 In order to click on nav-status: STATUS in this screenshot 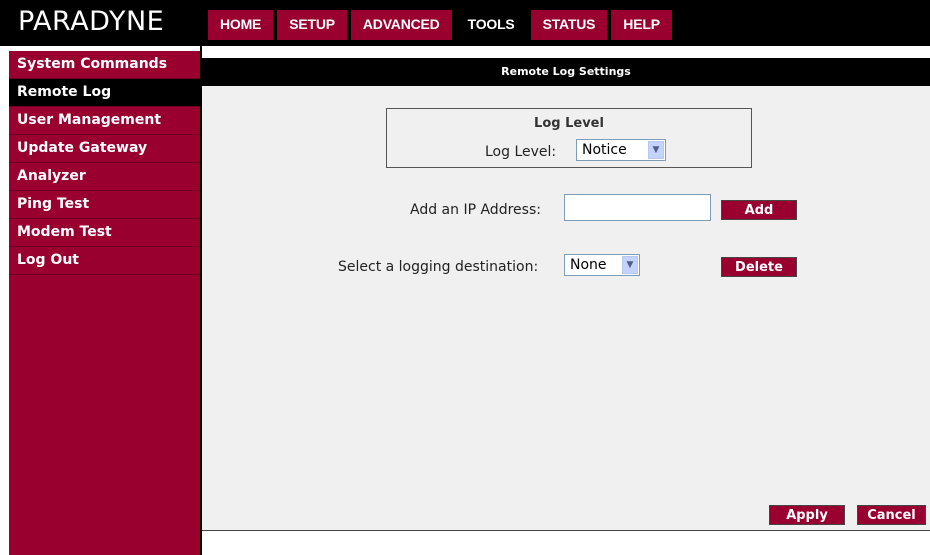, I will do `click(569, 25)`.